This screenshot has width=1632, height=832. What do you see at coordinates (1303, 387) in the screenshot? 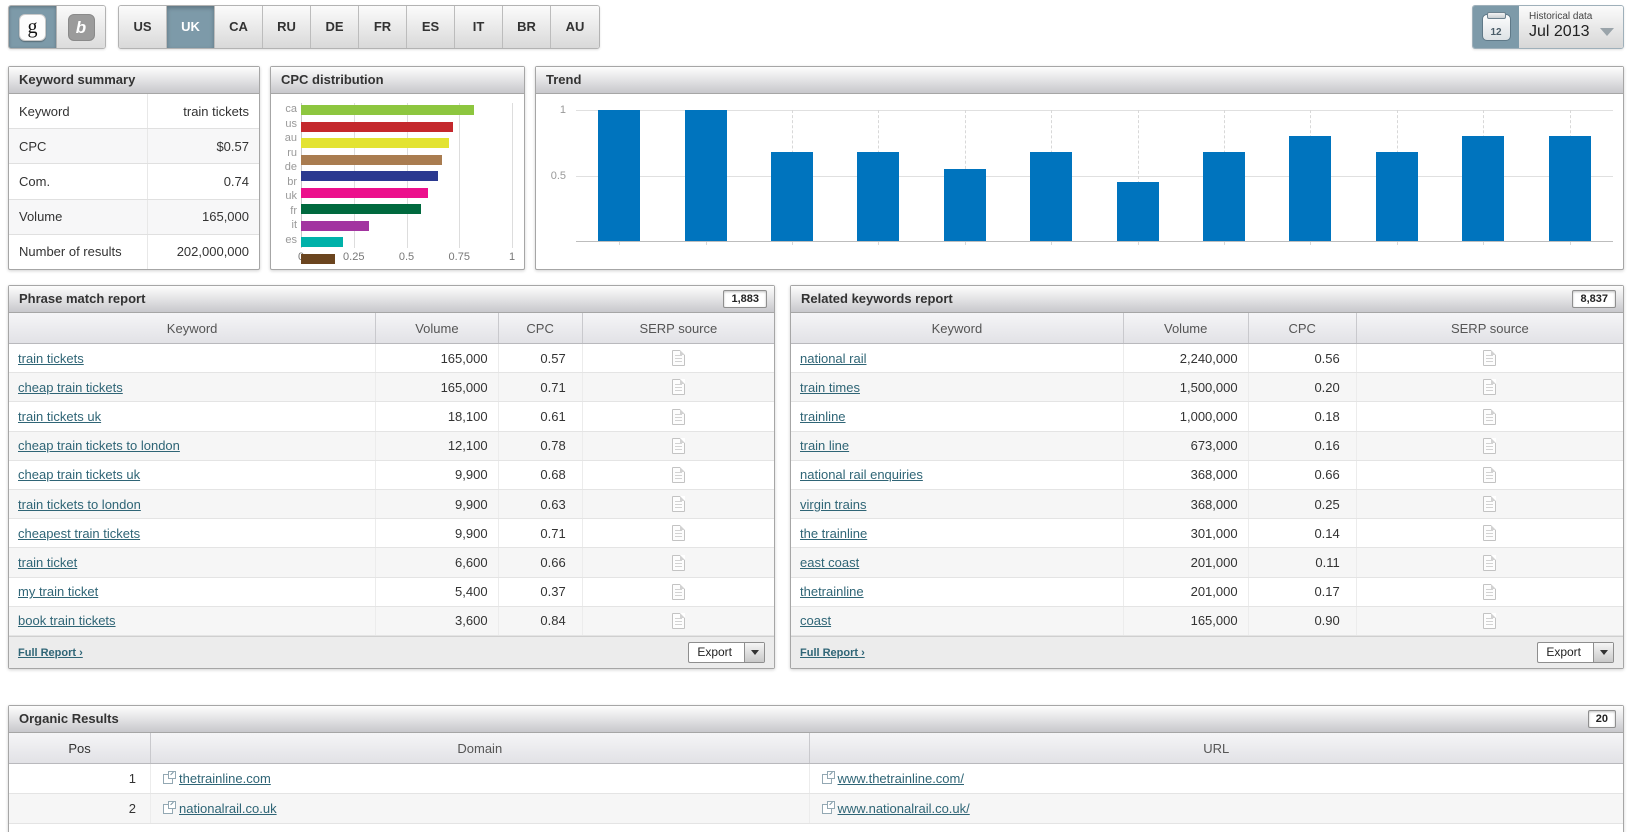
I see `cpc-value: 0.20` at bounding box center [1303, 387].